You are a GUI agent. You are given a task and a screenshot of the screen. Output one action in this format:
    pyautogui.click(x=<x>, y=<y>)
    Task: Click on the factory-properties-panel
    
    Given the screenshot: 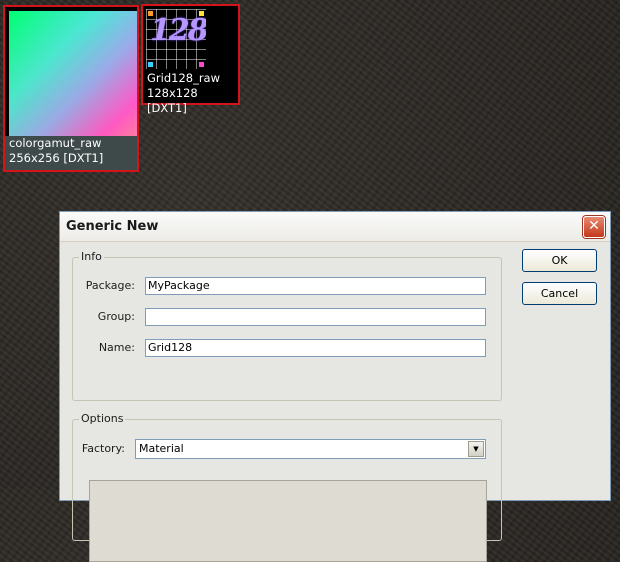 What is the action you would take?
    pyautogui.click(x=288, y=521)
    